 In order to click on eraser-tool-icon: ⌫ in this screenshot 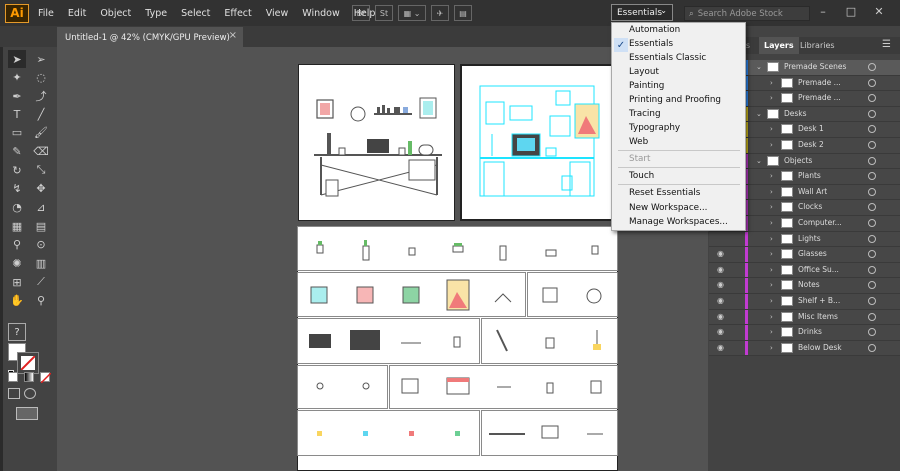, I will do `click(41, 151)`.